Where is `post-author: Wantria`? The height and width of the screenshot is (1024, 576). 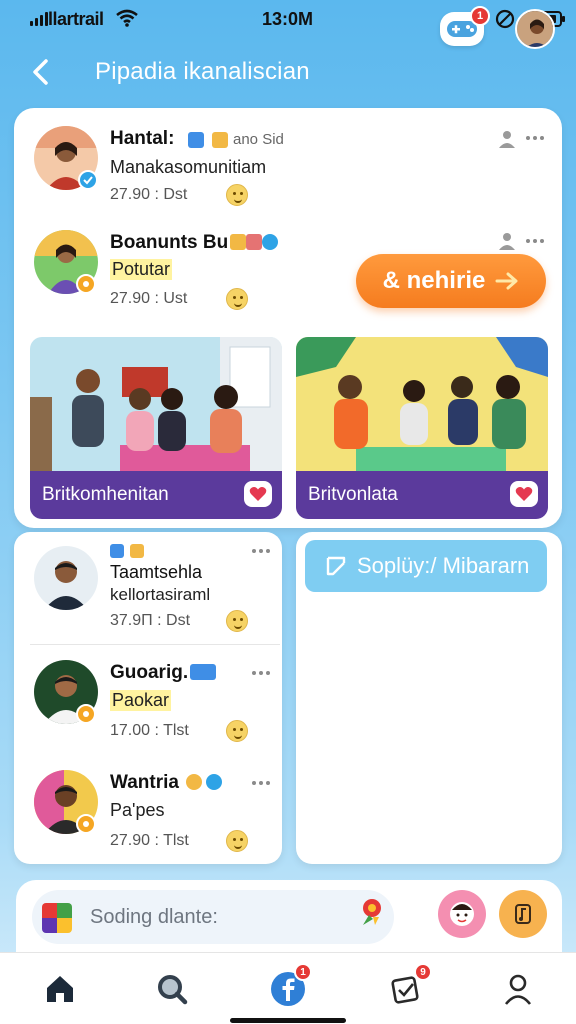
post-author: Wantria is located at coordinates (144, 783).